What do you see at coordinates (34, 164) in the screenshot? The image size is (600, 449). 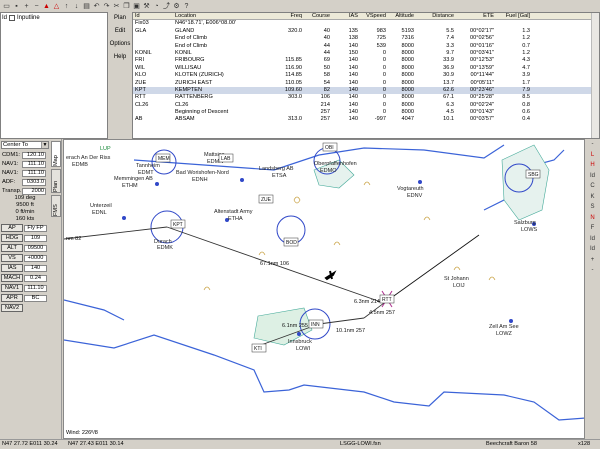 I see `nav1-freq-field: 111.10` at bounding box center [34, 164].